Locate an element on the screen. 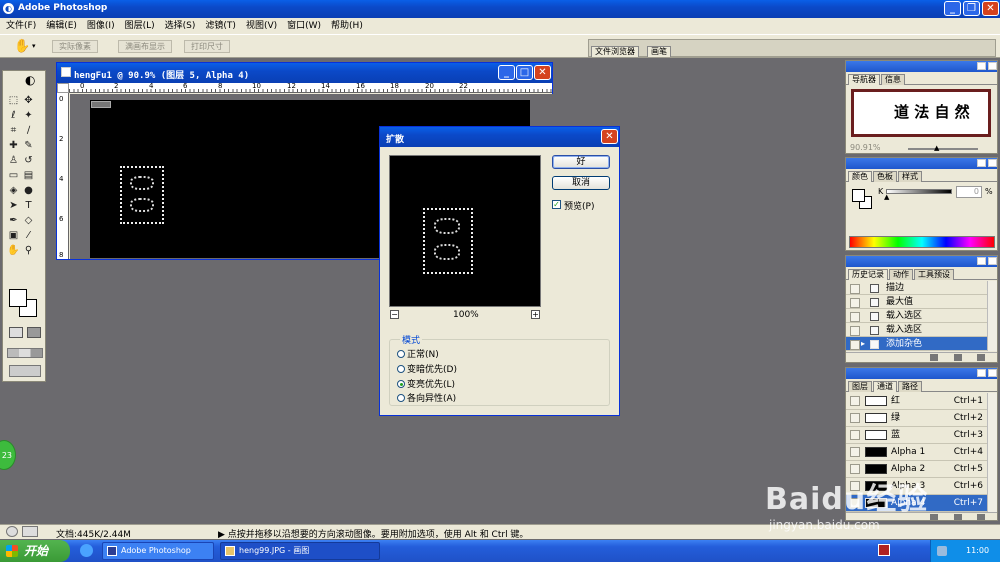  brush-tool-icon: ✎ is located at coordinates (28, 145).